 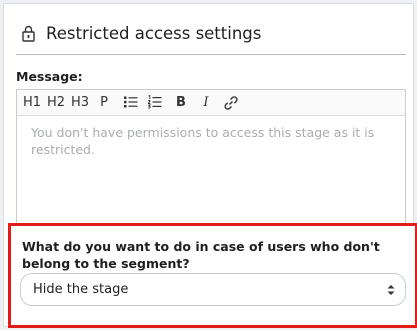 I want to click on link-icon, so click(x=231, y=103).